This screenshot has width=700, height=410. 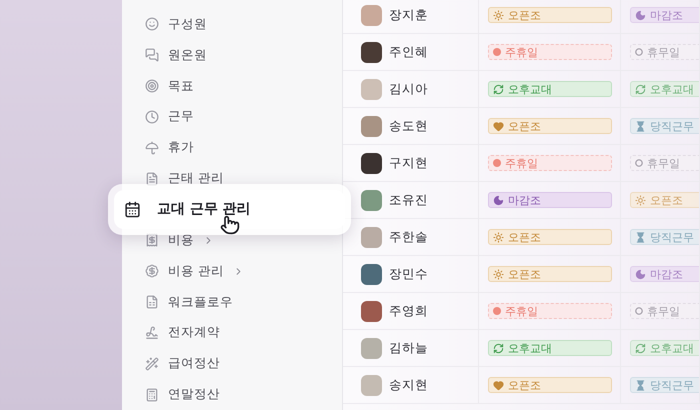 What do you see at coordinates (232, 148) in the screenshot?
I see `sidebar-item: 휴가` at bounding box center [232, 148].